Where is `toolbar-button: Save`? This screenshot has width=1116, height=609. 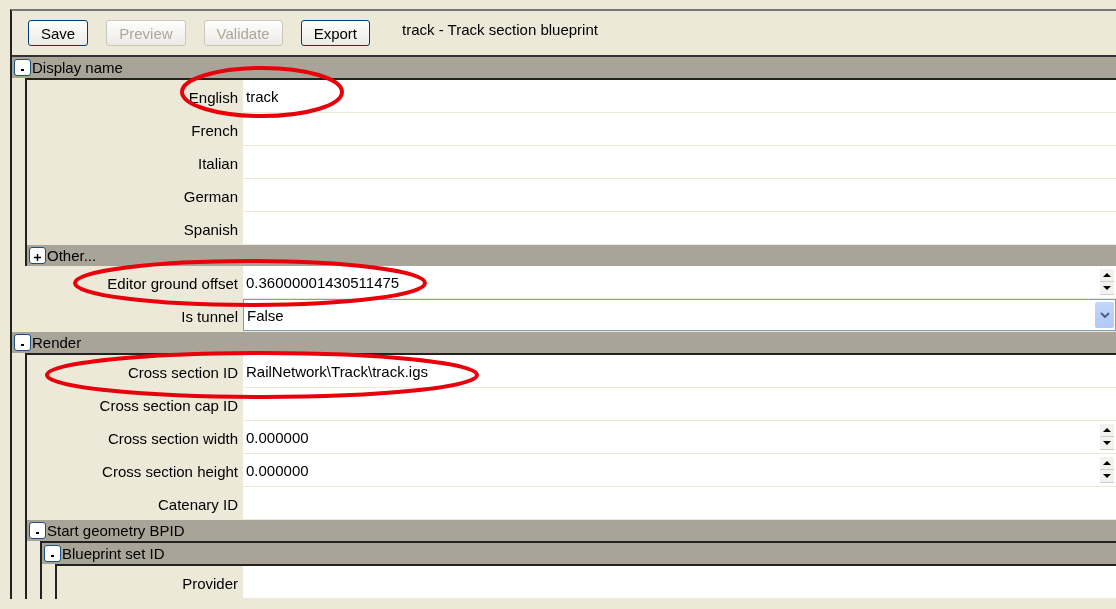
toolbar-button: Save is located at coordinates (58, 33).